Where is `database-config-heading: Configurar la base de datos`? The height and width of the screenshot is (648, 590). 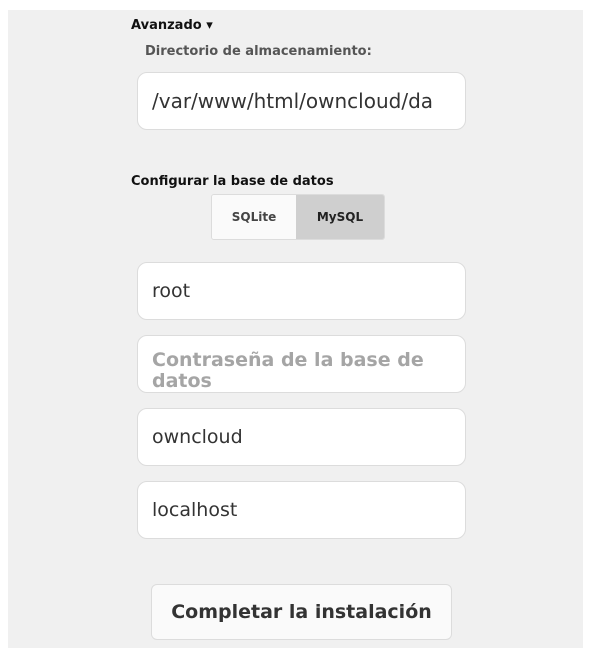
database-config-heading: Configurar la base de datos is located at coordinates (232, 181).